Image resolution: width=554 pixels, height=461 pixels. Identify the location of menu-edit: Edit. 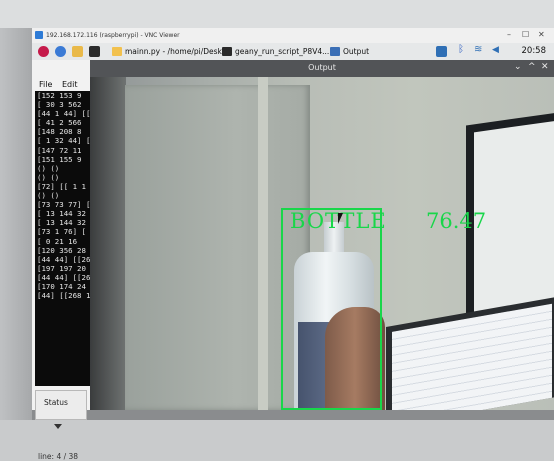
(70, 84).